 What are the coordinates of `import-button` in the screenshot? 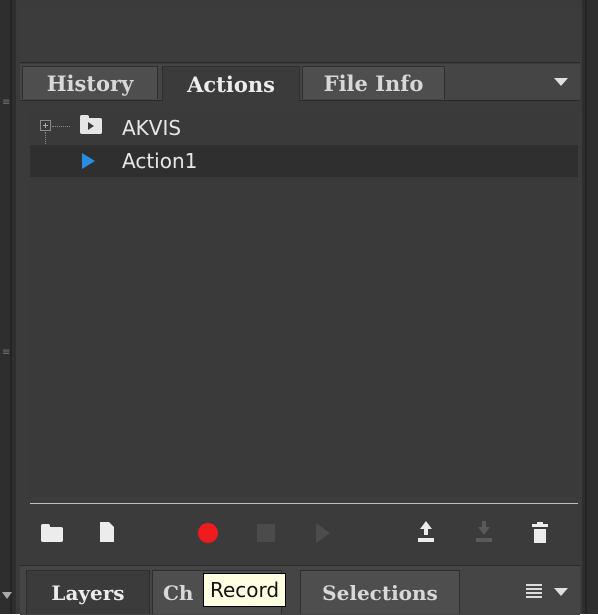 It's located at (484, 533).